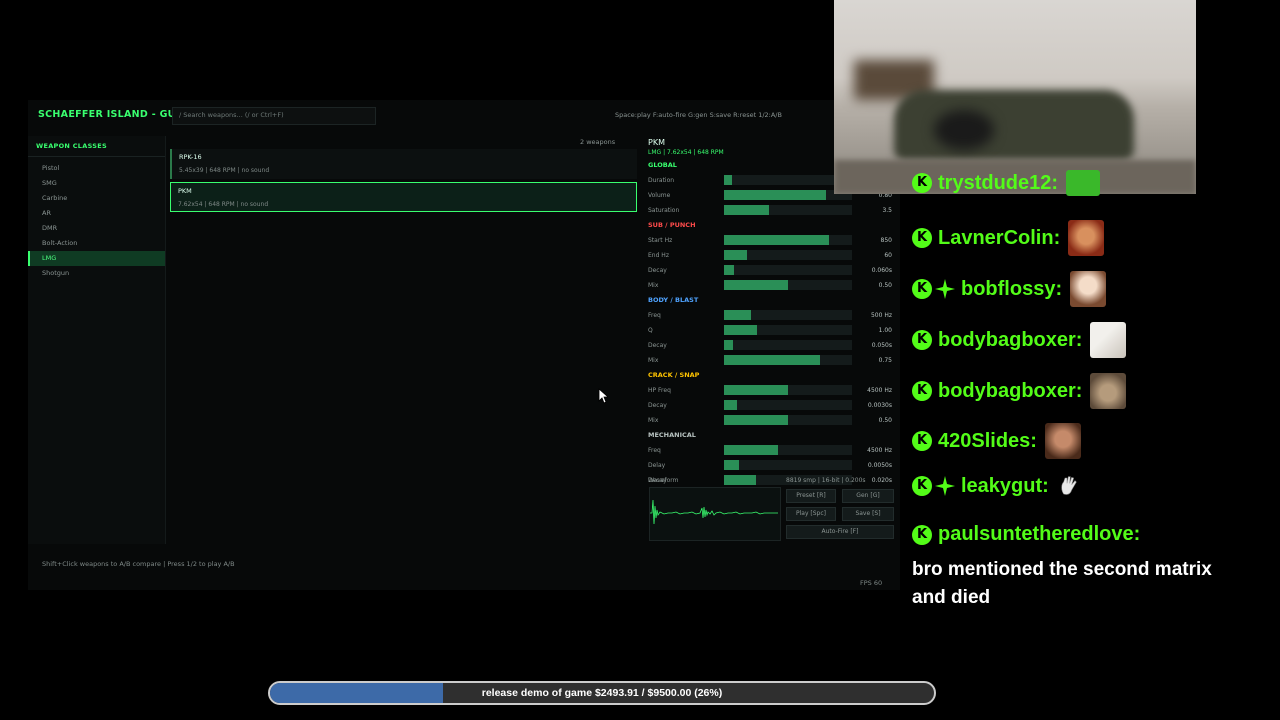 This screenshot has width=1280, height=720. What do you see at coordinates (811, 514) in the screenshot?
I see `play-button: Play [Spc]` at bounding box center [811, 514].